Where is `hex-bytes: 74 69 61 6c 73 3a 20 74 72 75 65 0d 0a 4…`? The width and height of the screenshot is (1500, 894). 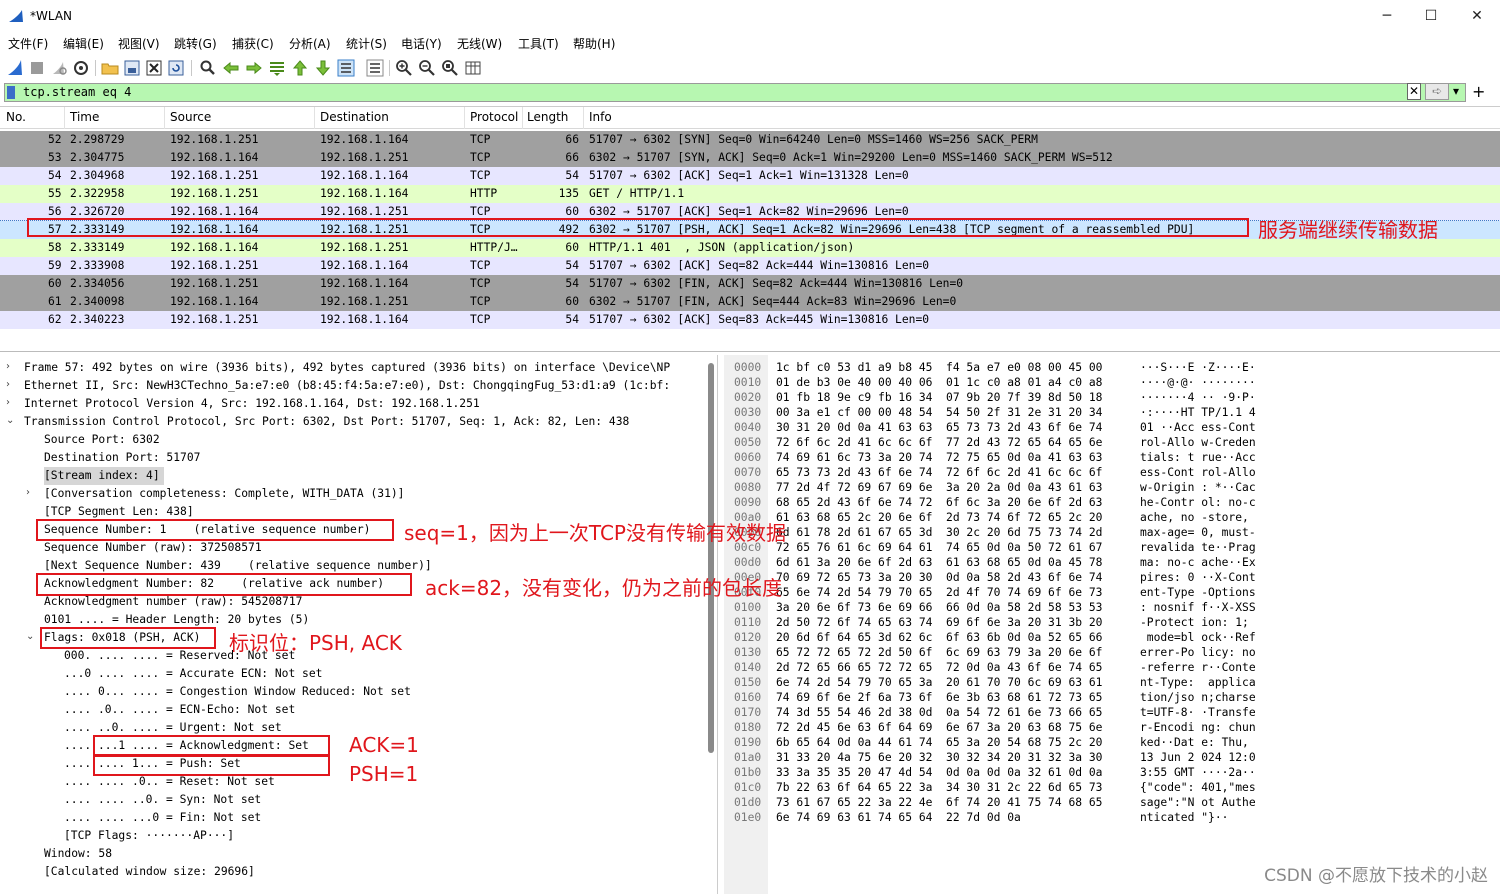 hex-bytes: 74 69 61 6c 73 3a 20 74 72 75 65 0d 0a 4… is located at coordinates (939, 457).